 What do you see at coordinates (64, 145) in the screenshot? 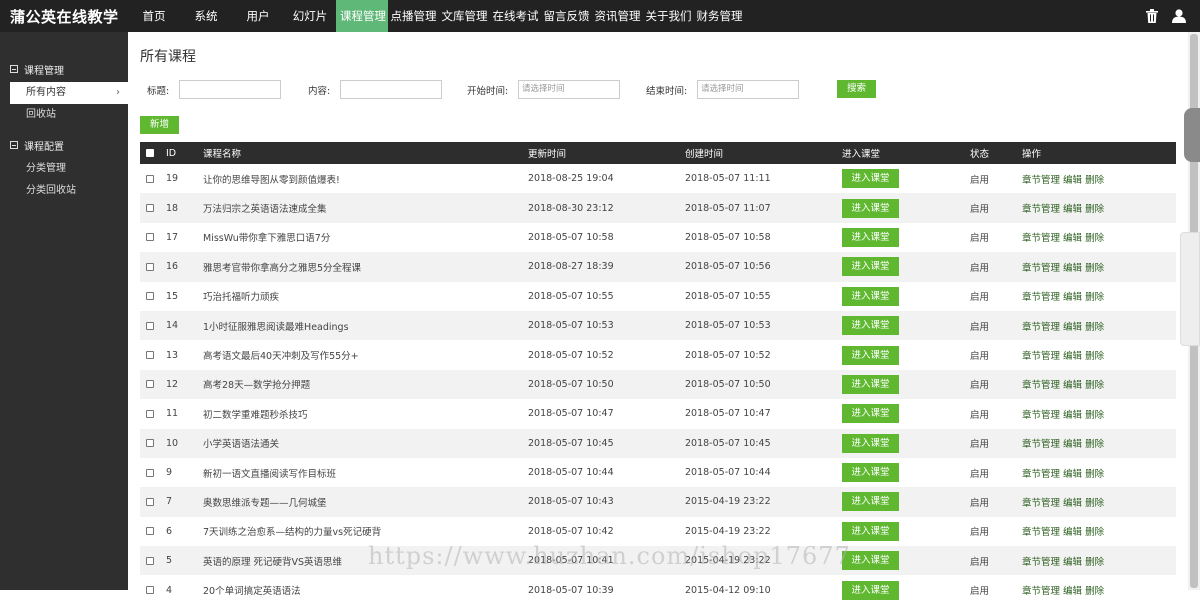
I see `sidebar-group-course-config: 课程配置` at bounding box center [64, 145].